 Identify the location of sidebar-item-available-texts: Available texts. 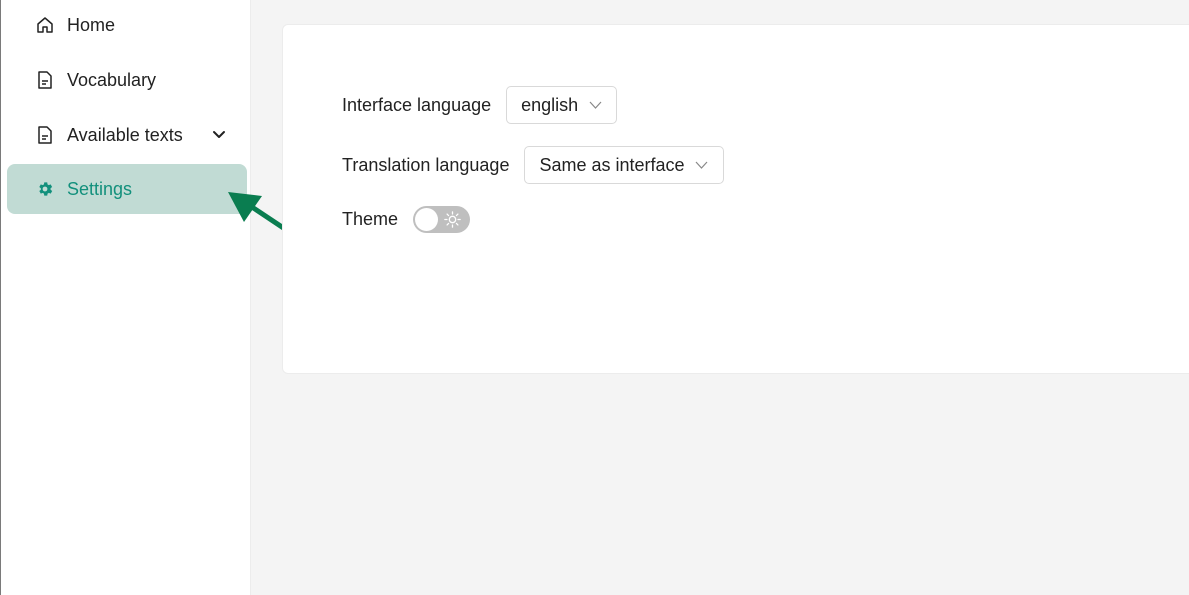
(127, 135).